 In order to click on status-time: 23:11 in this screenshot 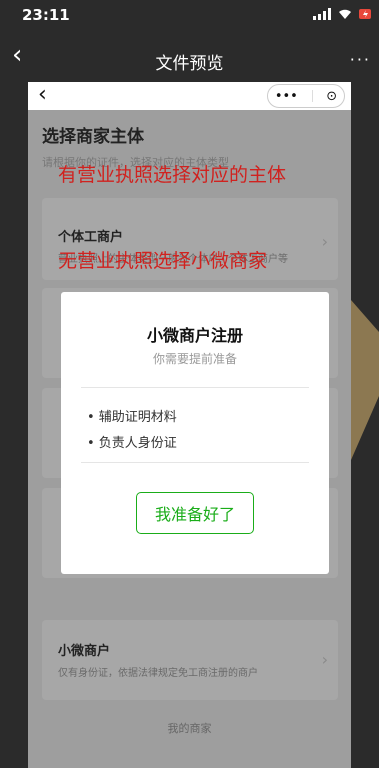, I will do `click(46, 15)`.